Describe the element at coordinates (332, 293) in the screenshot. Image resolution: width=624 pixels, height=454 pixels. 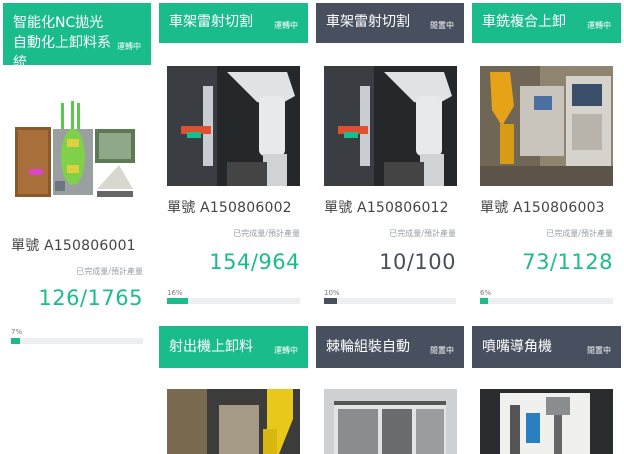
I see `percent-label: 10%` at that location.